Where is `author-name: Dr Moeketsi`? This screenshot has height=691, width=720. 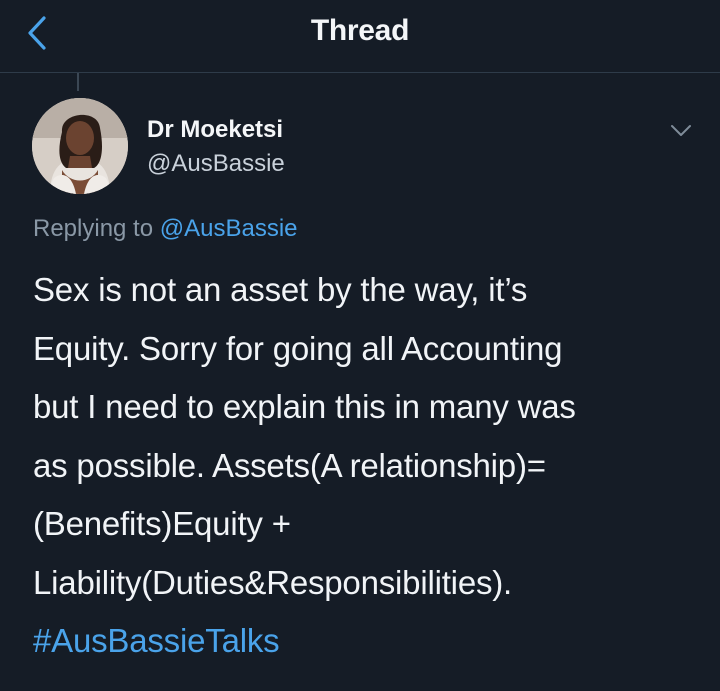 author-name: Dr Moeketsi is located at coordinates (215, 130).